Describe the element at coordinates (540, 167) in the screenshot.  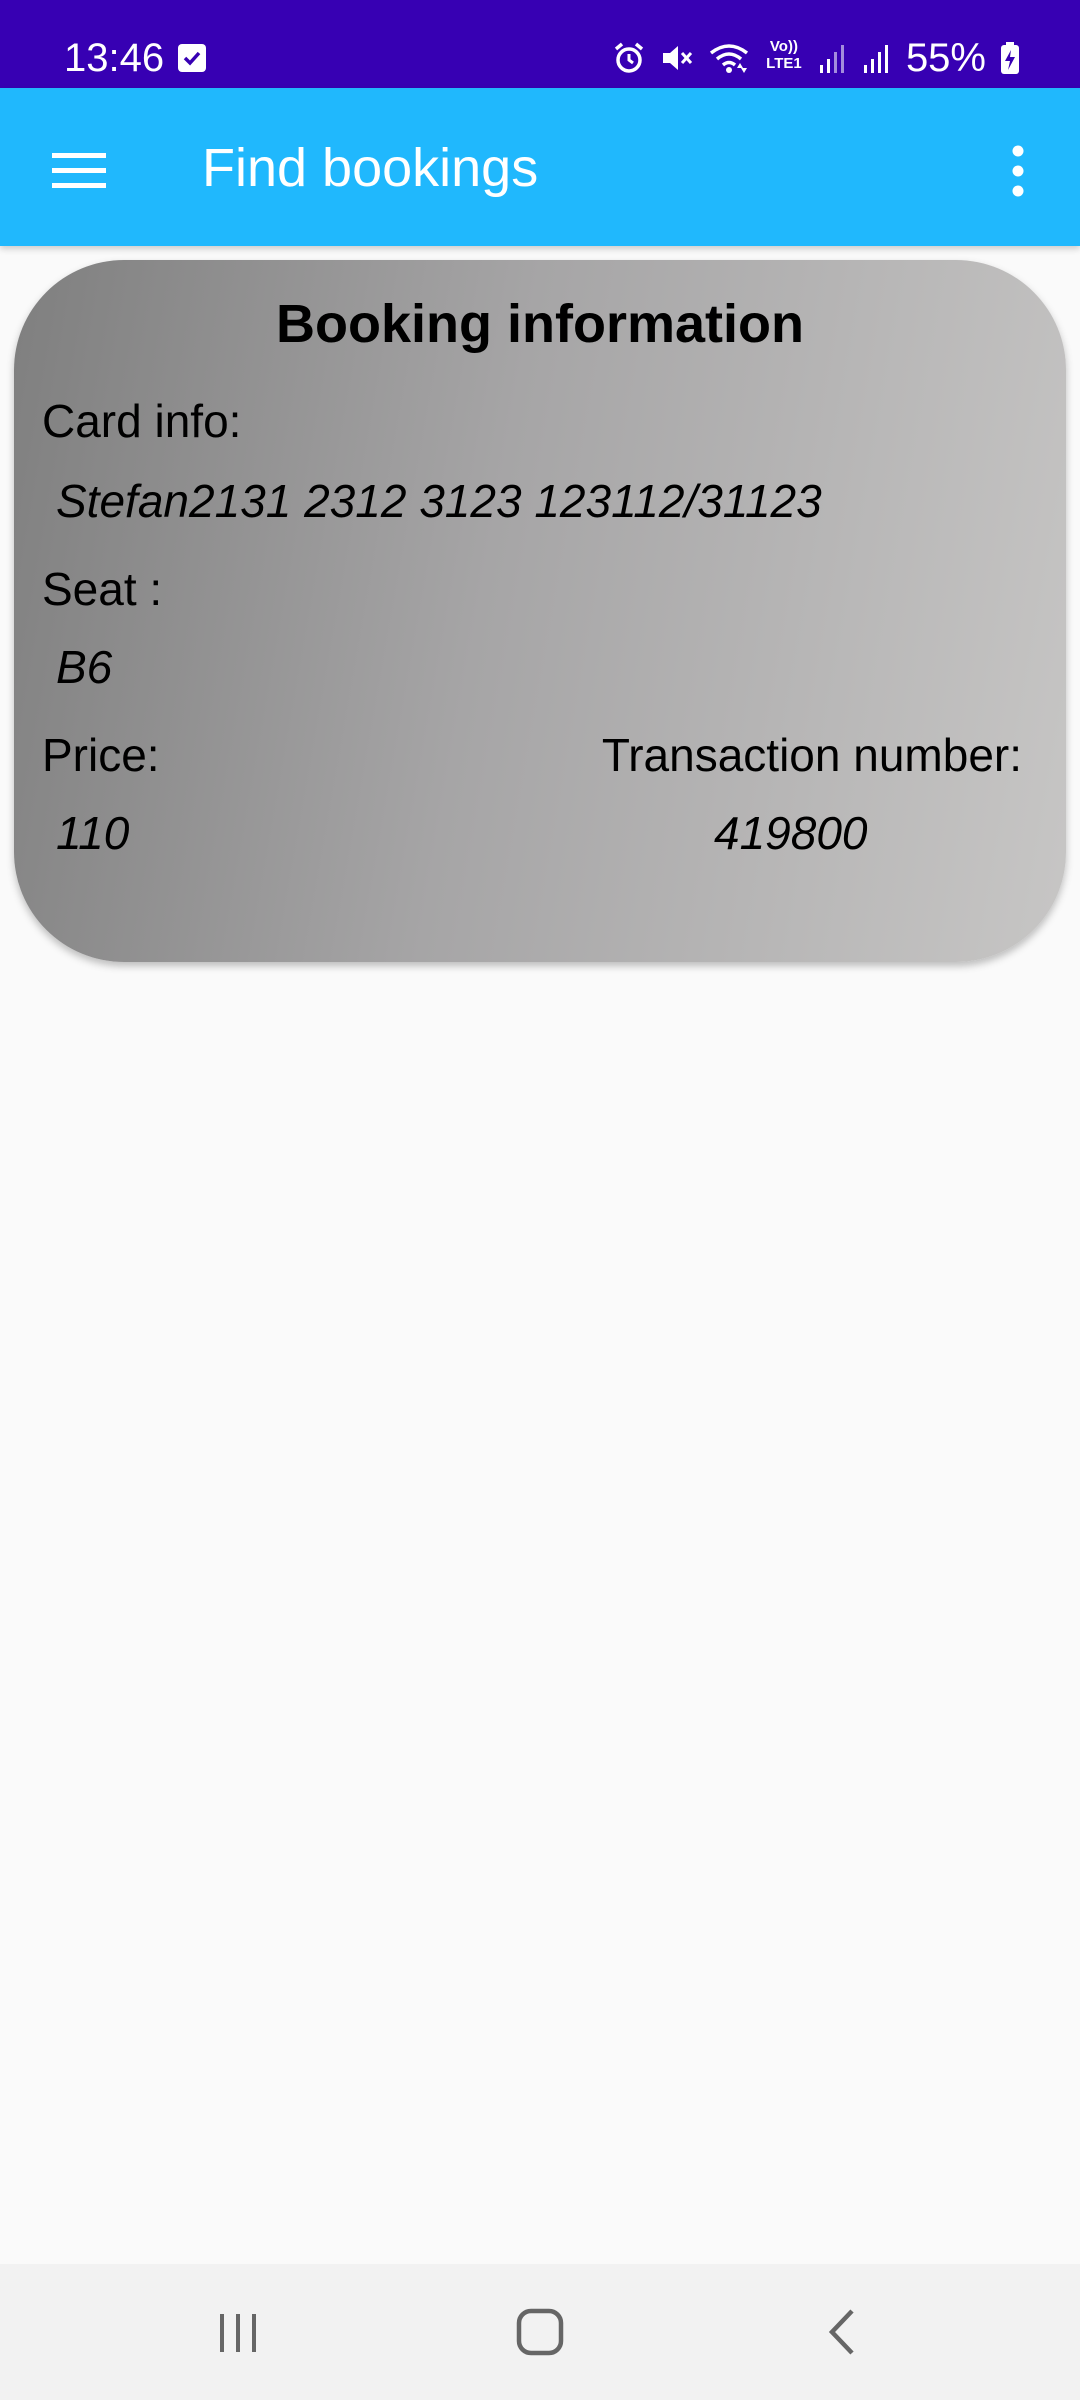
I see `app-bar: Find bookings` at that location.